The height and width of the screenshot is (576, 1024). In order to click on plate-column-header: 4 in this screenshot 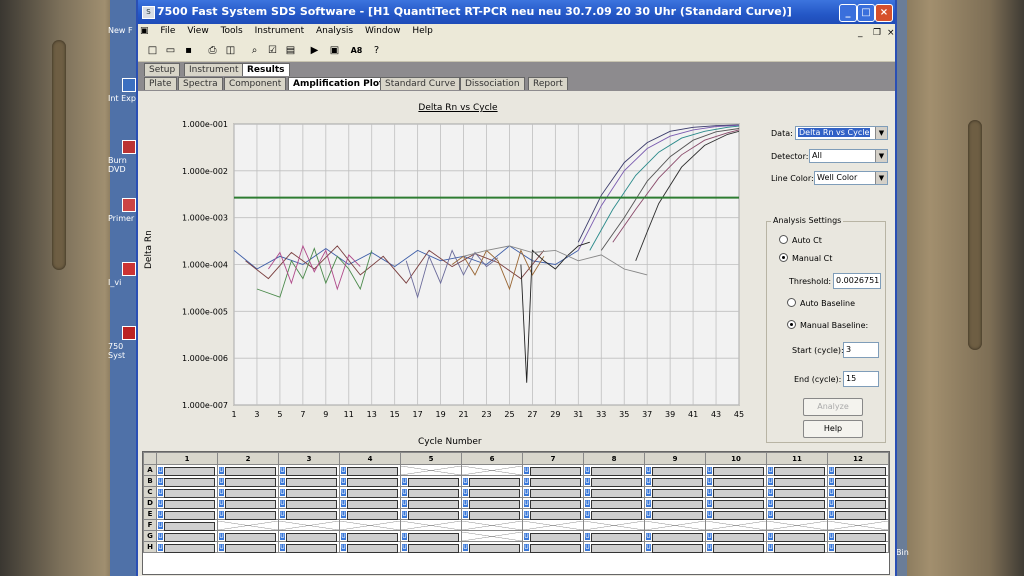, I will do `click(370, 458)`.